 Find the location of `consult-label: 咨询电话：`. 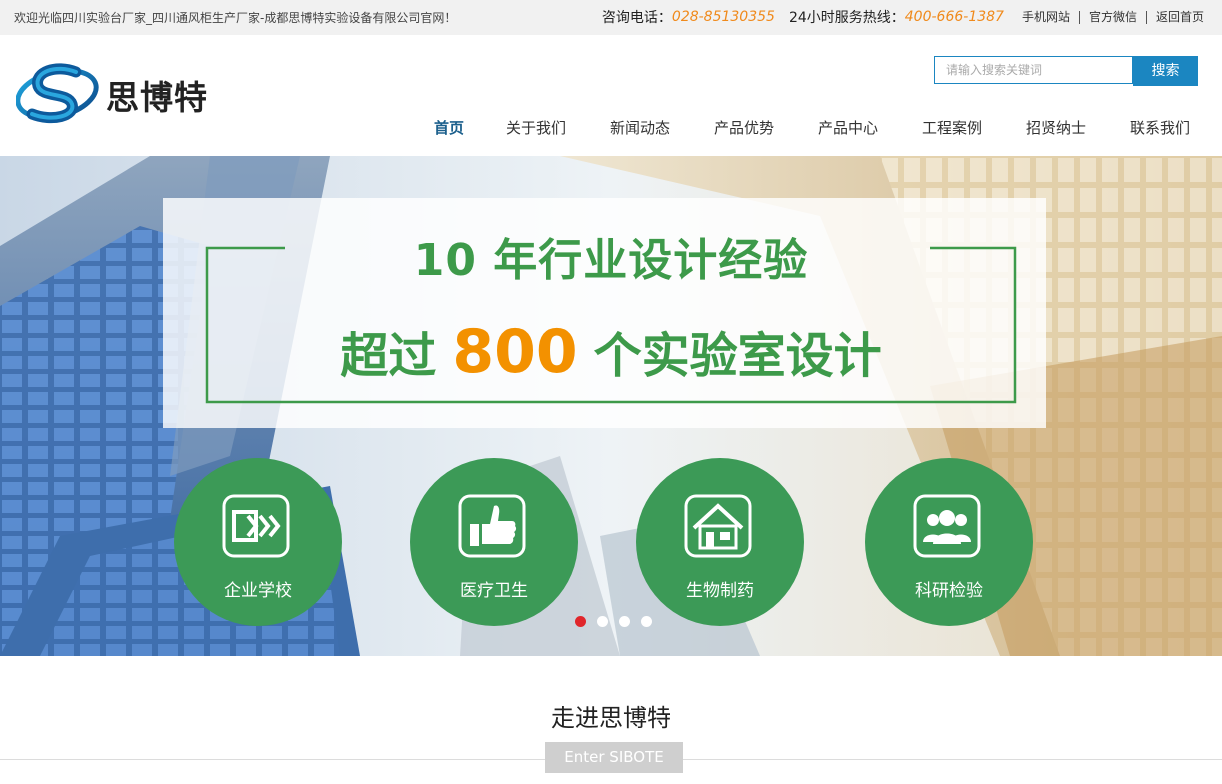

consult-label: 咨询电话： is located at coordinates (636, 18).